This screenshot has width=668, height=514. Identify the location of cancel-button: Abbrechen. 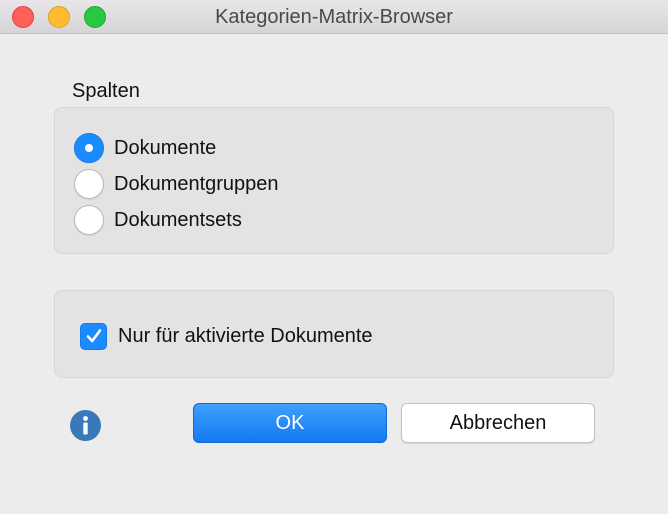
(498, 423).